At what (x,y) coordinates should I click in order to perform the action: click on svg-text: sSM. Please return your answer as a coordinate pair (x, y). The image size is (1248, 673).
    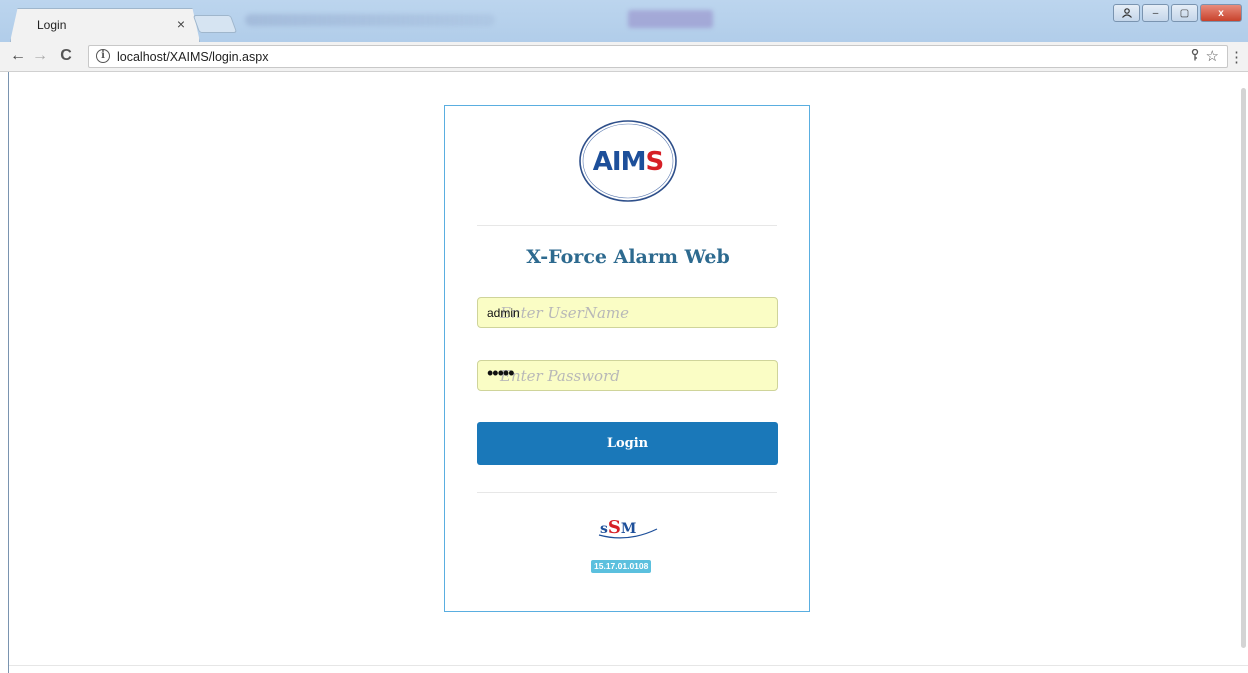
    Looking at the image, I should click on (618, 527).